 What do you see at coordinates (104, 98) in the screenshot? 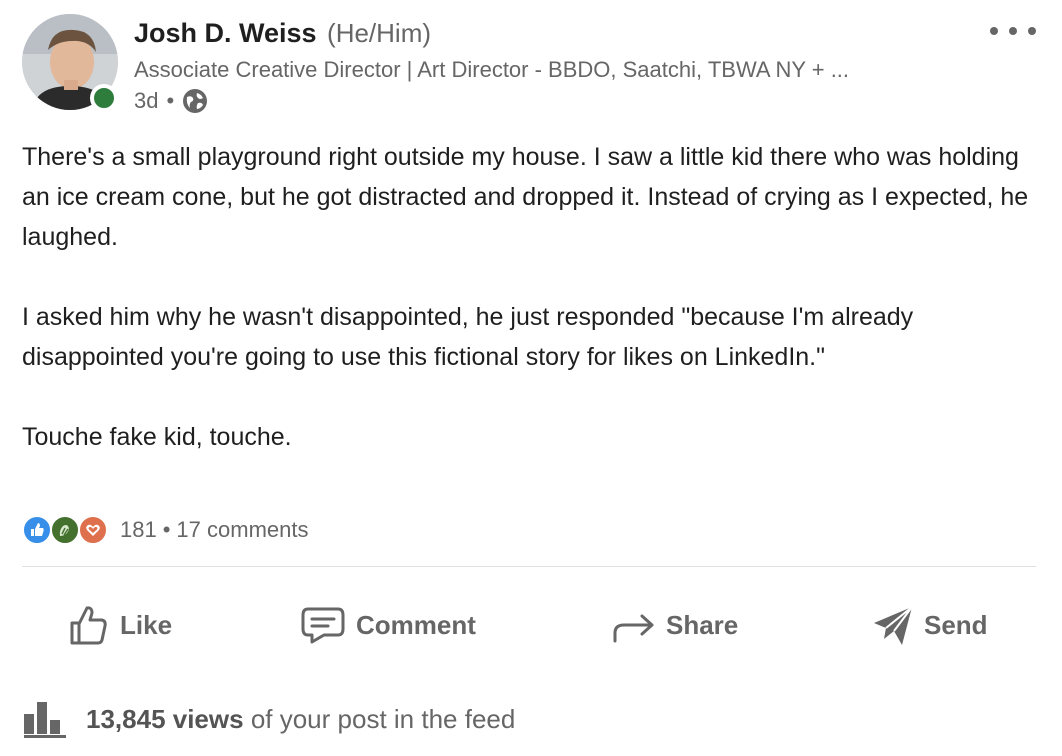
I see `online-status-indicator` at bounding box center [104, 98].